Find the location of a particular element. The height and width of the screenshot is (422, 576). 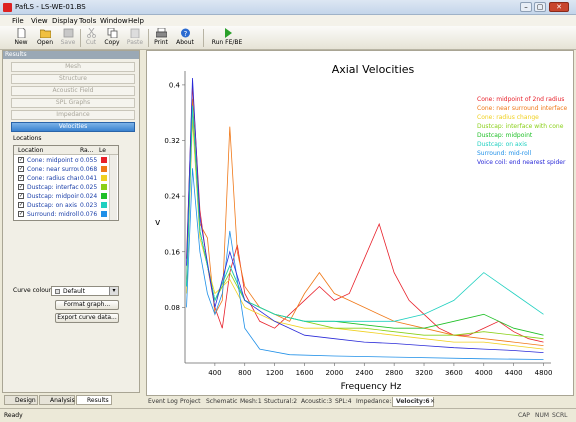

tab-design: Design is located at coordinates (21, 400).